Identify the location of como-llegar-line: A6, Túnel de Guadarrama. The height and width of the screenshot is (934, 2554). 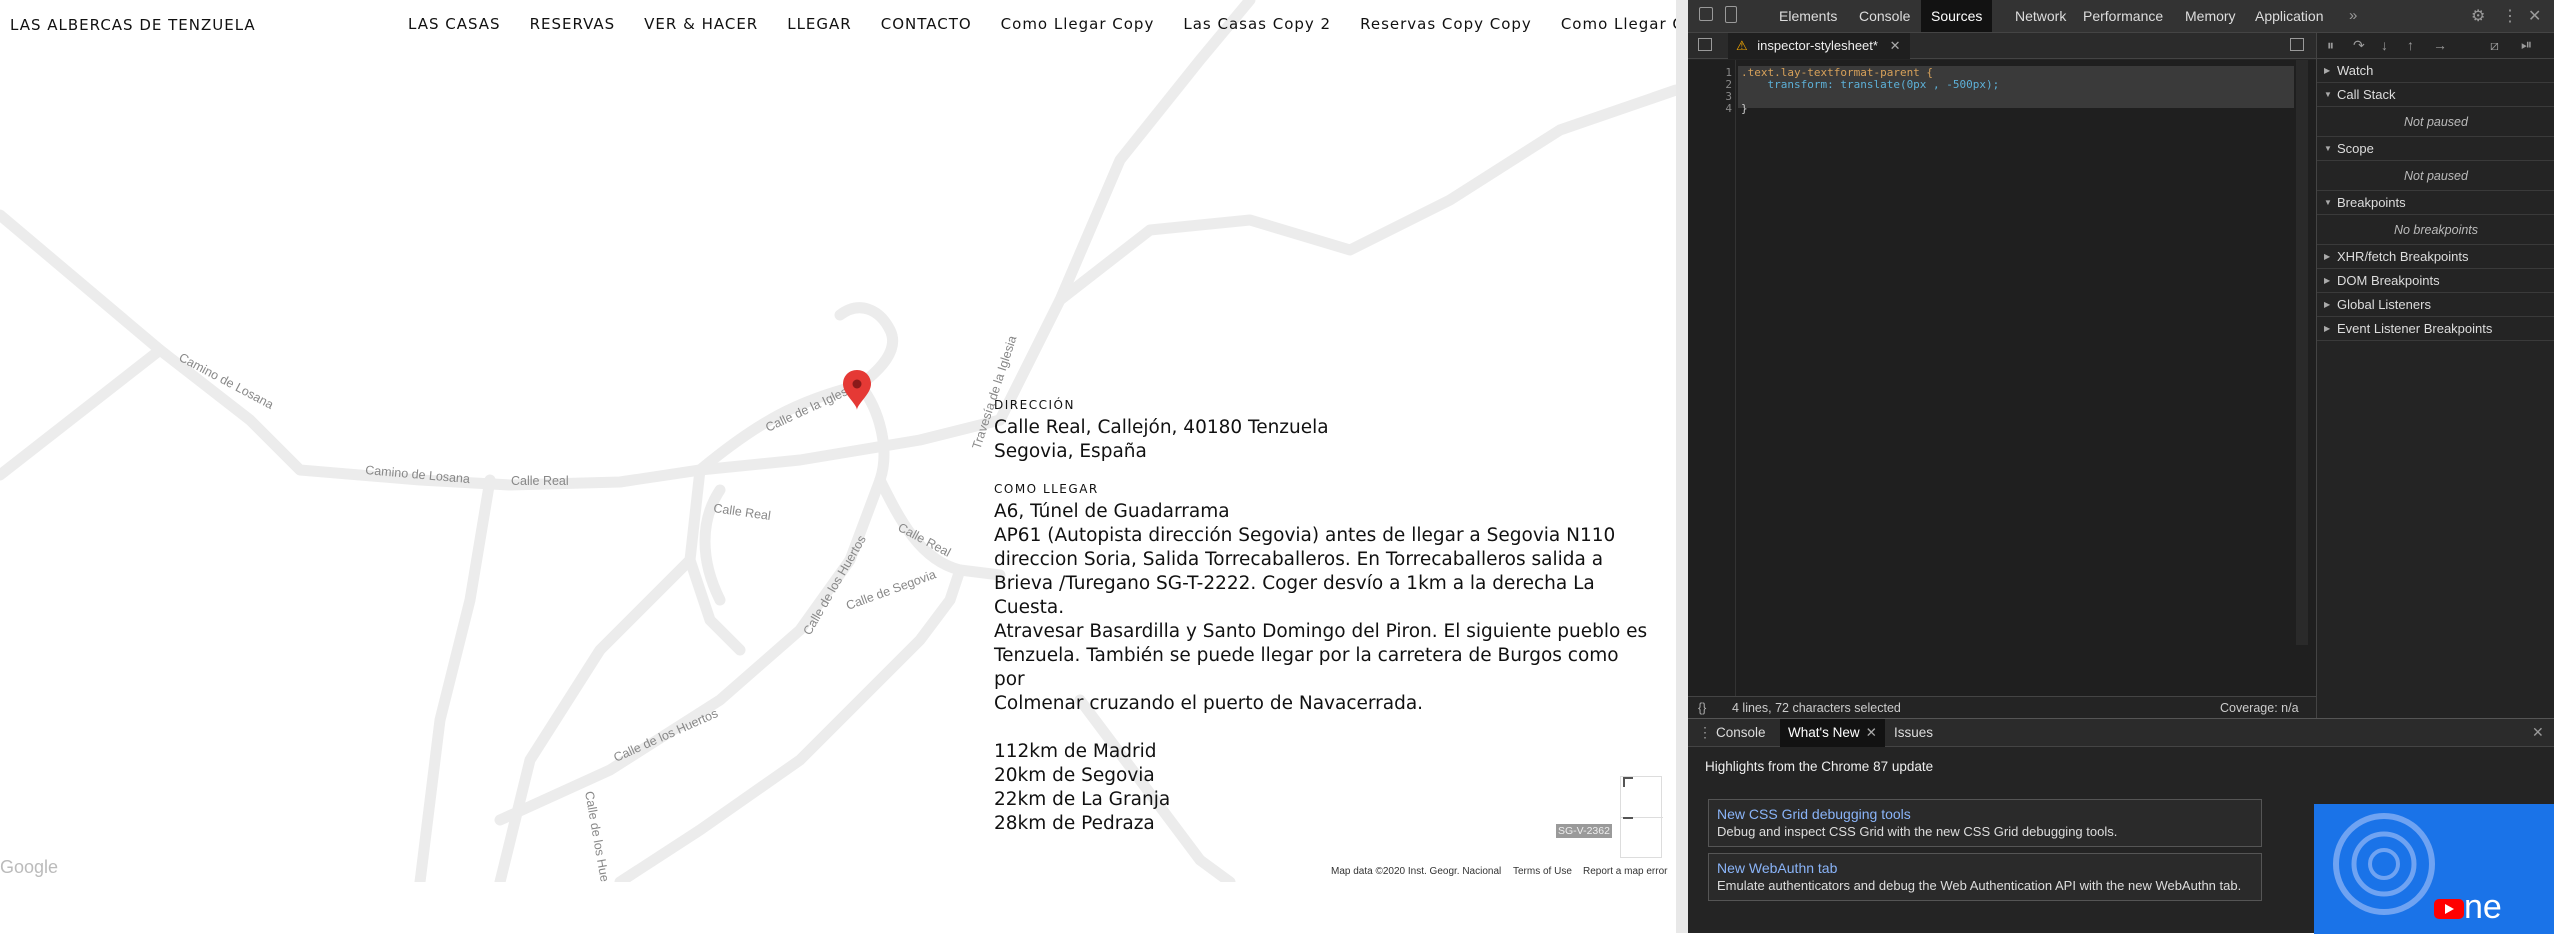
(1112, 511).